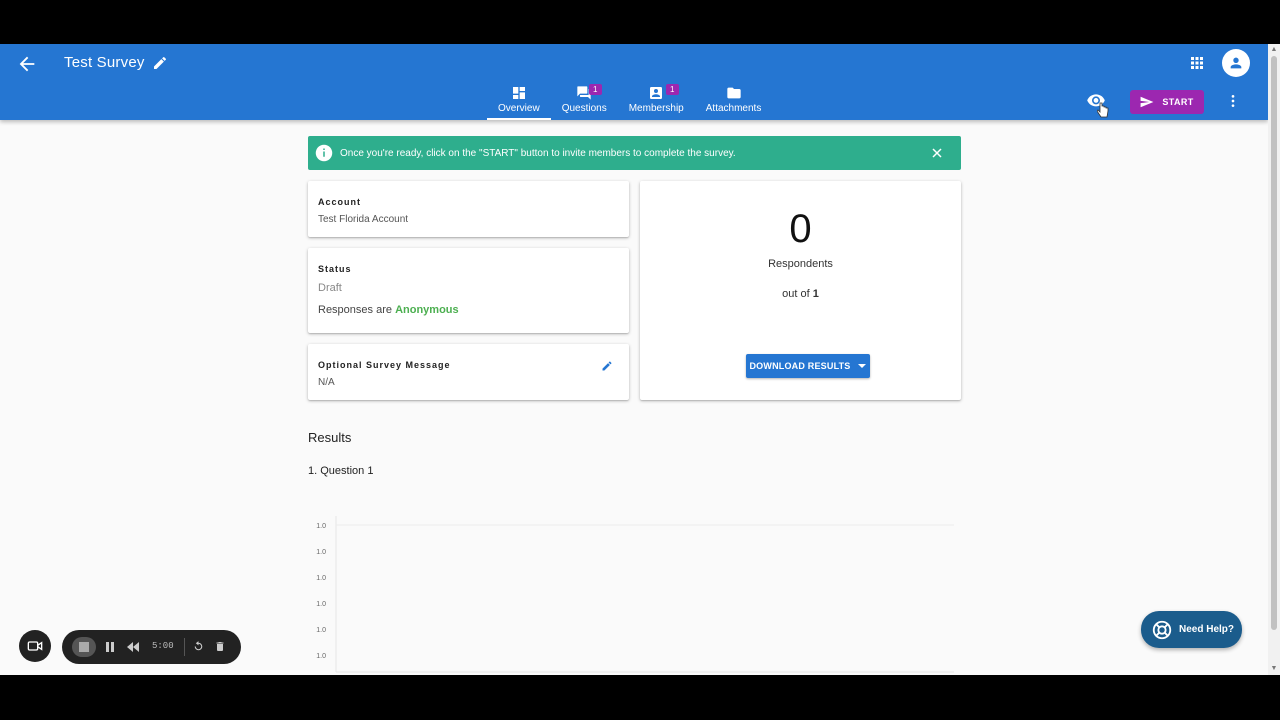 The height and width of the screenshot is (720, 1280). What do you see at coordinates (607, 366) in the screenshot?
I see `edit-message-icon` at bounding box center [607, 366].